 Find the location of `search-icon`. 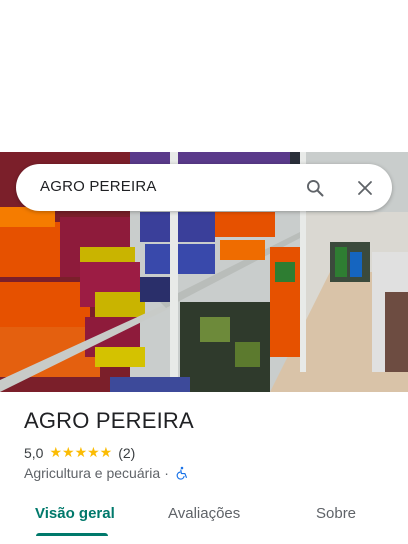

search-icon is located at coordinates (315, 188).